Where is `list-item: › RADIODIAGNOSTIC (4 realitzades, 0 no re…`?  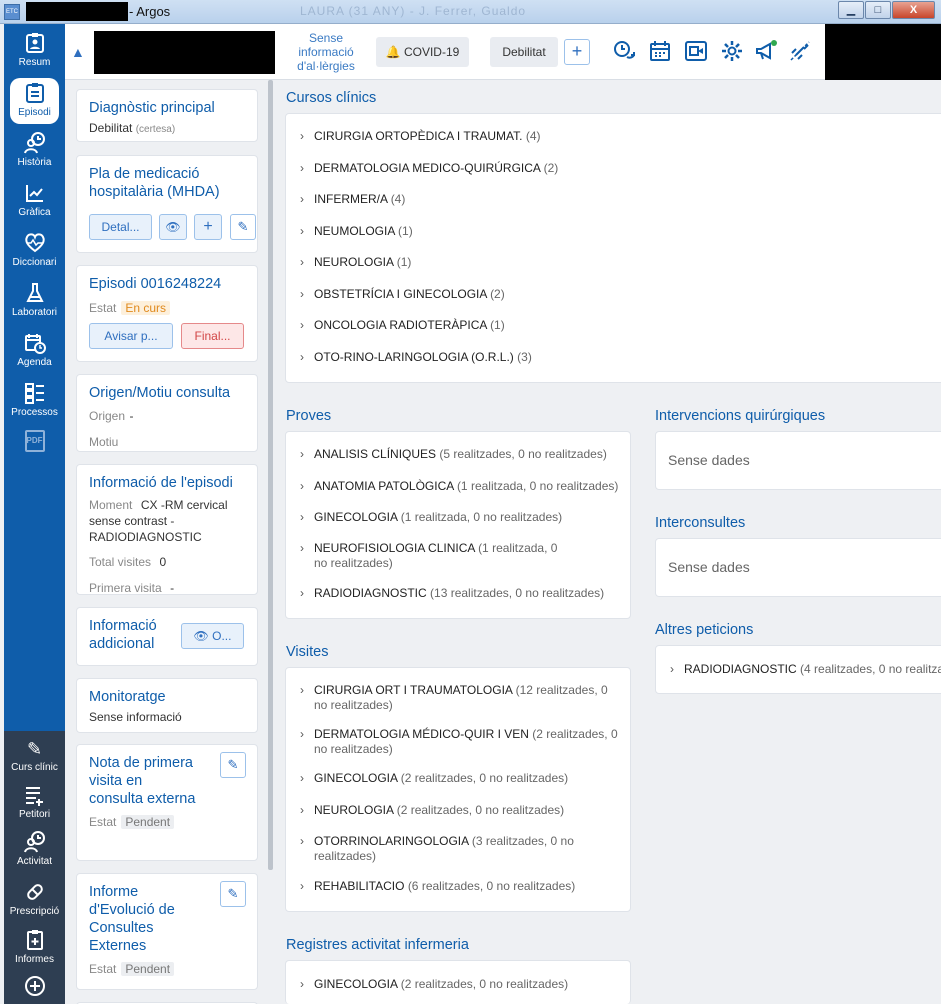 list-item: › RADIODIAGNOSTIC (4 realitzades, 0 no re… is located at coordinates (805, 669).